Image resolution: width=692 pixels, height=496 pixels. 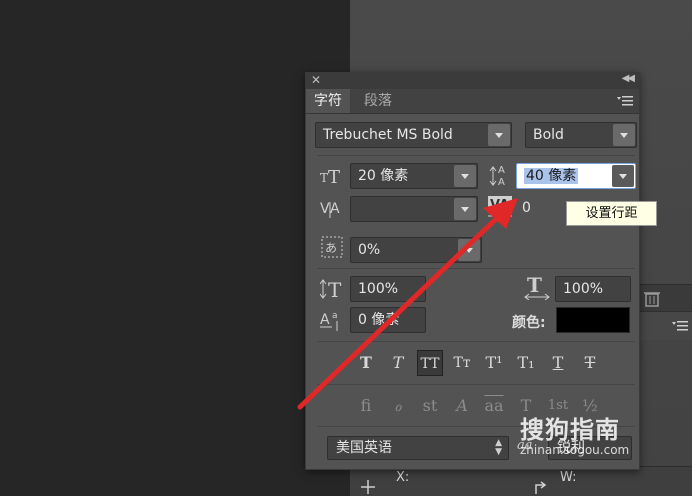 What do you see at coordinates (652, 299) in the screenshot?
I see `trash-icon` at bounding box center [652, 299].